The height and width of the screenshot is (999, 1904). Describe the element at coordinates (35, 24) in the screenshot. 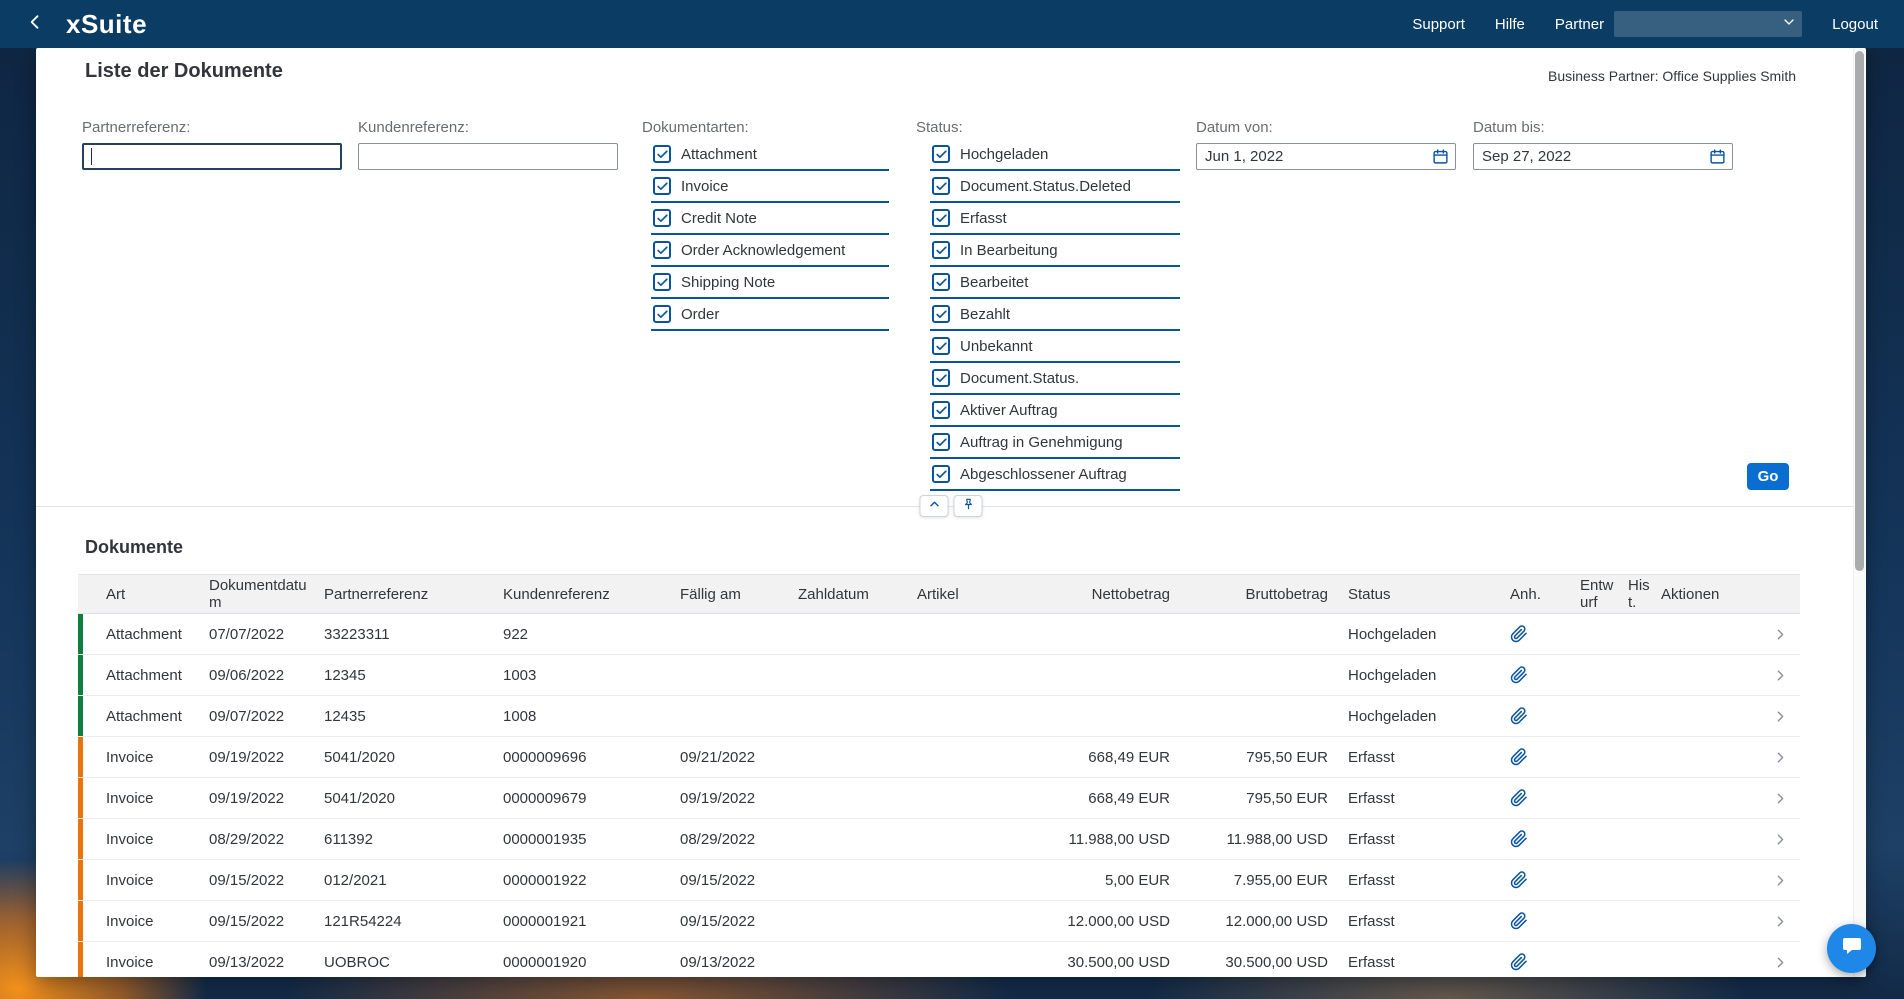

I see `back-button` at that location.